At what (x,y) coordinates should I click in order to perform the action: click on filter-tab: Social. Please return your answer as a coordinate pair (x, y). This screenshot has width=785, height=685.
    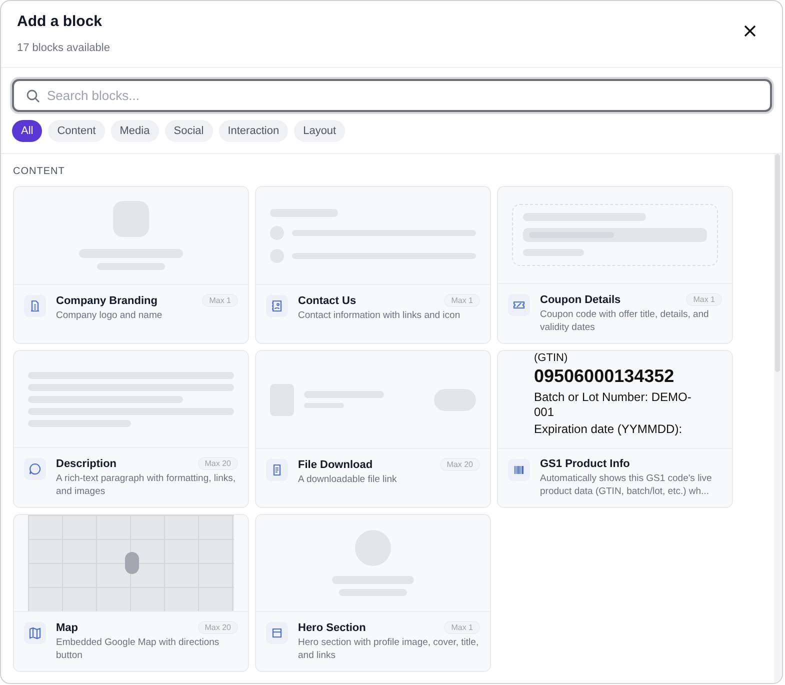
    Looking at the image, I should click on (188, 131).